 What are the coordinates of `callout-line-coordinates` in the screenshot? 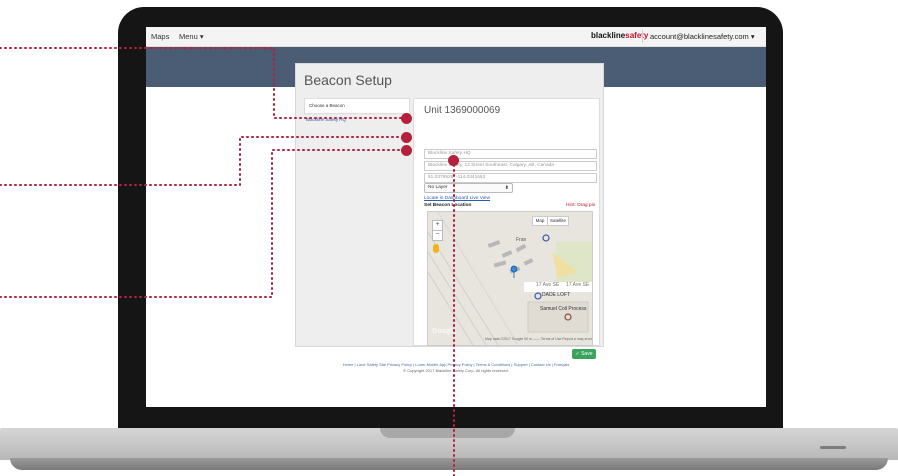 It's located at (203, 223).